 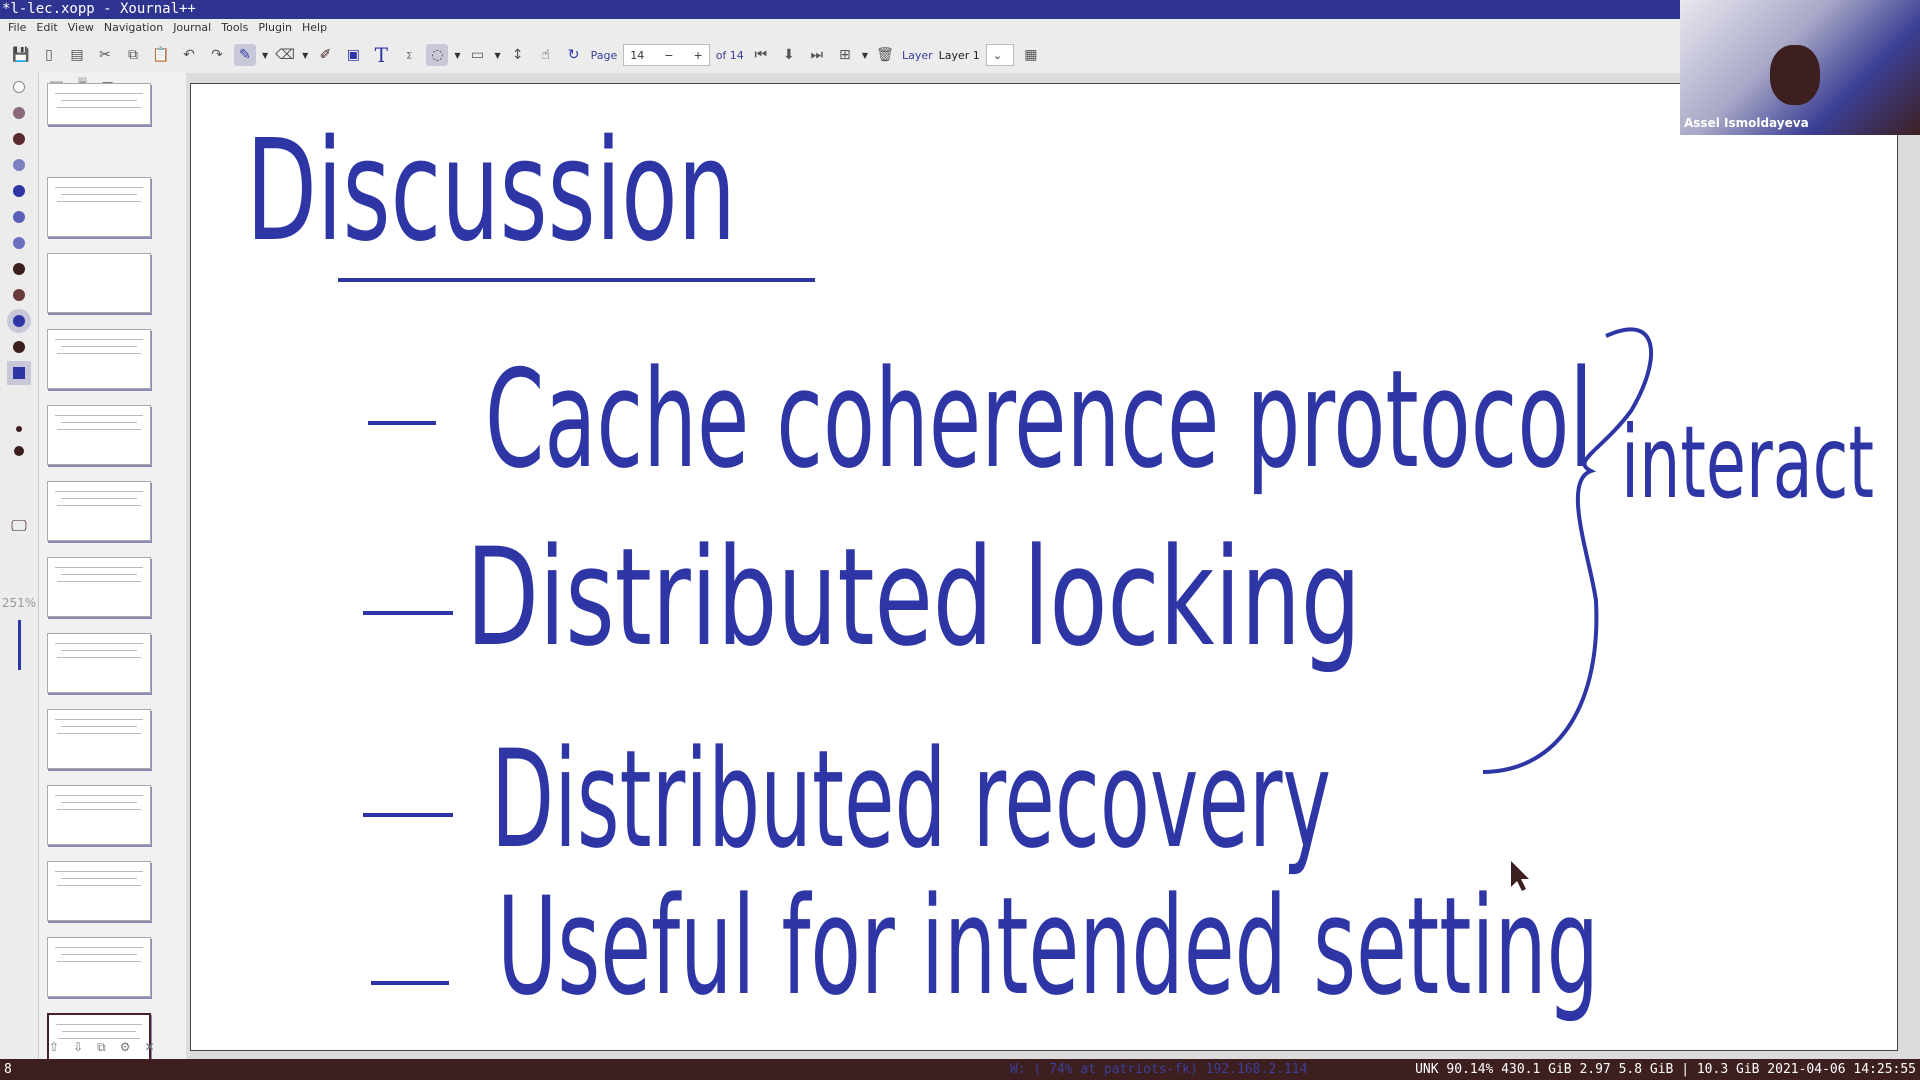 I want to click on new-page-icon: ▯, so click(x=49, y=55).